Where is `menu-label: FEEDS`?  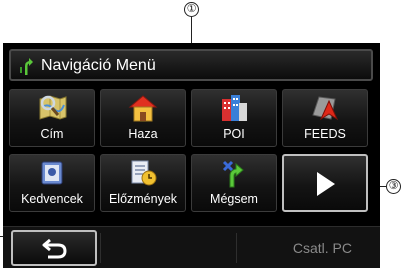
menu-label: FEEDS is located at coordinates (325, 134).